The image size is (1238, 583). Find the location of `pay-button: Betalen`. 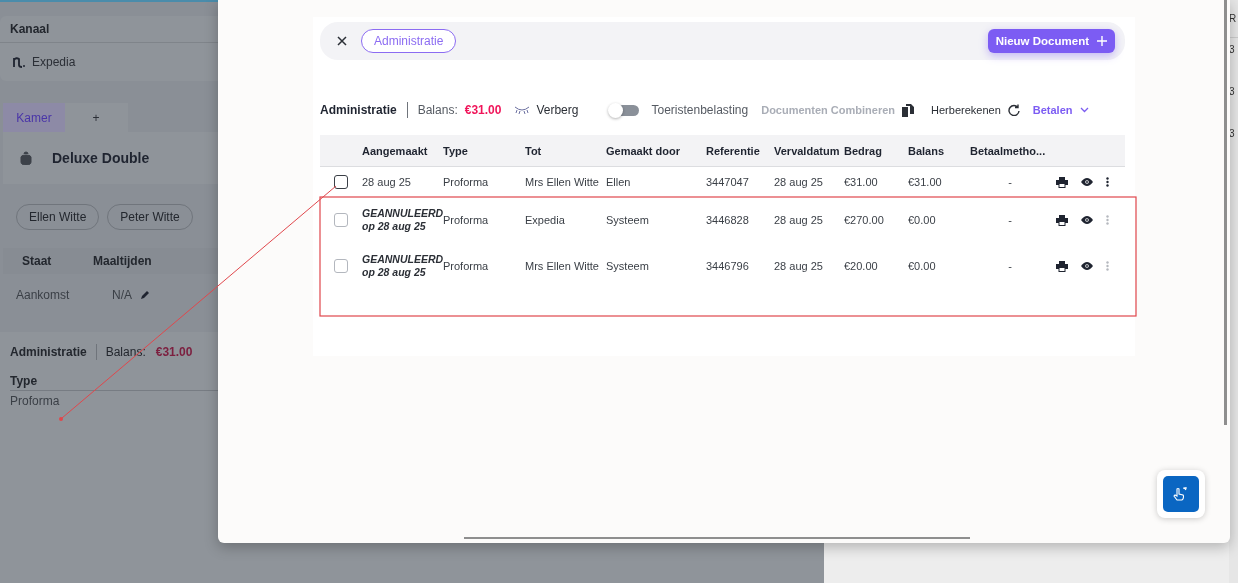

pay-button: Betalen is located at coordinates (1052, 110).